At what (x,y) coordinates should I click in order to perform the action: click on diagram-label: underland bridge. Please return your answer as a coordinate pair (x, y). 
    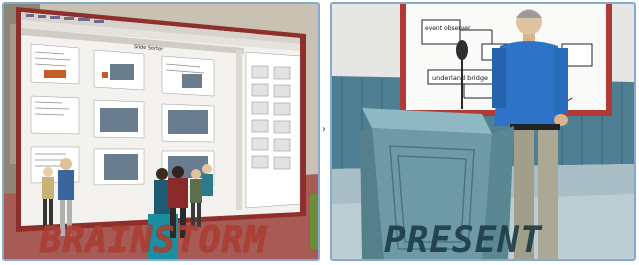
    Looking at the image, I should click on (460, 78).